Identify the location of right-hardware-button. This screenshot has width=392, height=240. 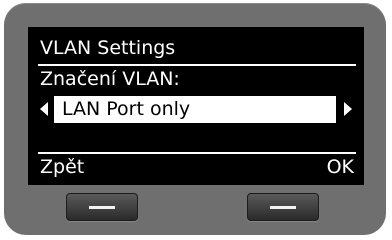
(283, 207).